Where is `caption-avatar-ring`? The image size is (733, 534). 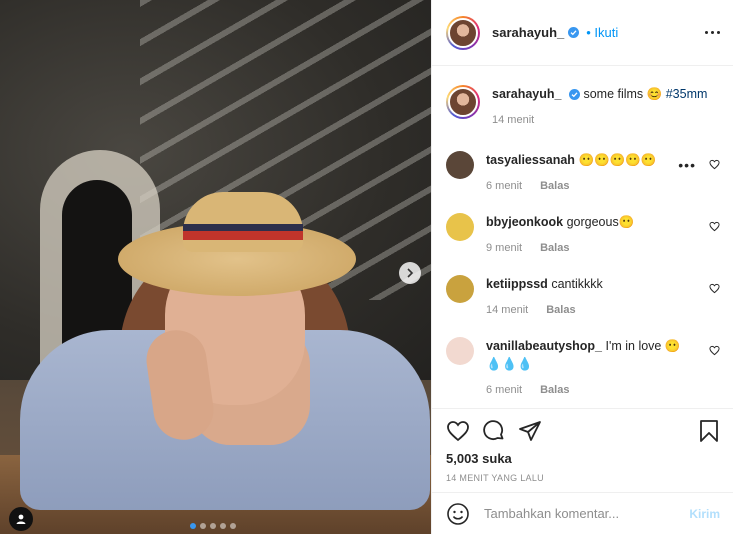 caption-avatar-ring is located at coordinates (463, 102).